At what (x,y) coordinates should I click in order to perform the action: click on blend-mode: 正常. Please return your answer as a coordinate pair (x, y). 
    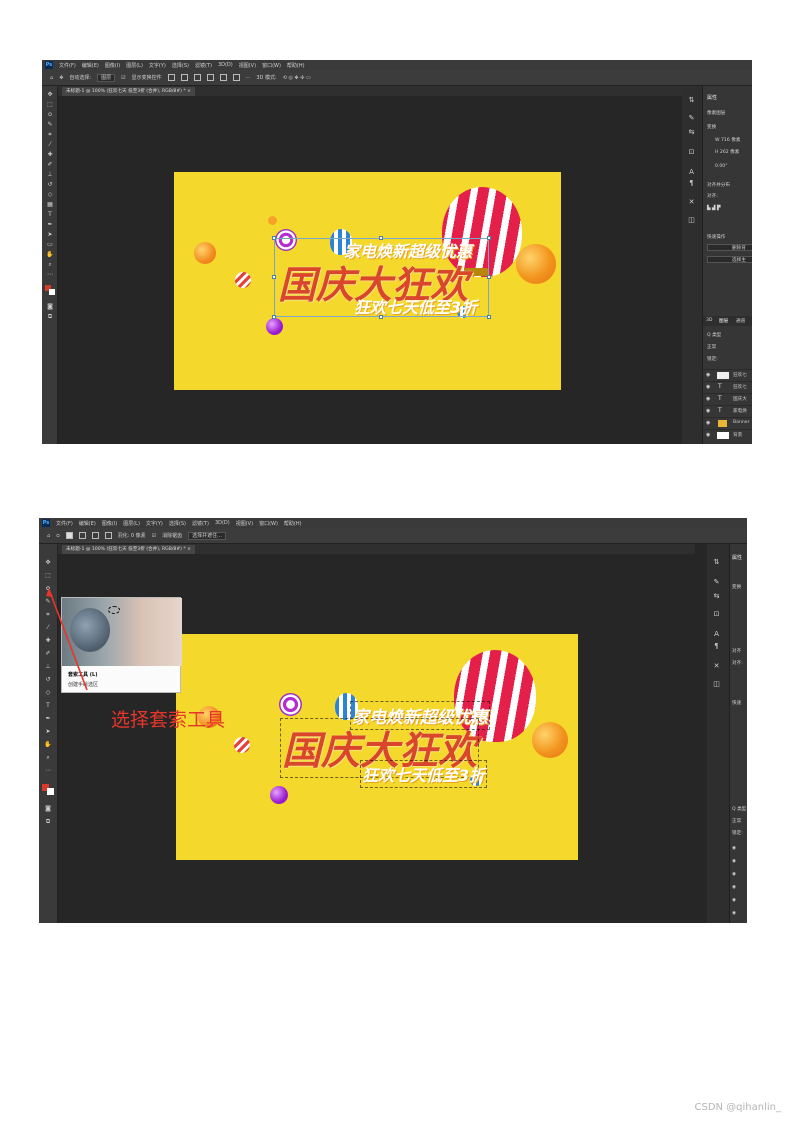
    Looking at the image, I should click on (711, 347).